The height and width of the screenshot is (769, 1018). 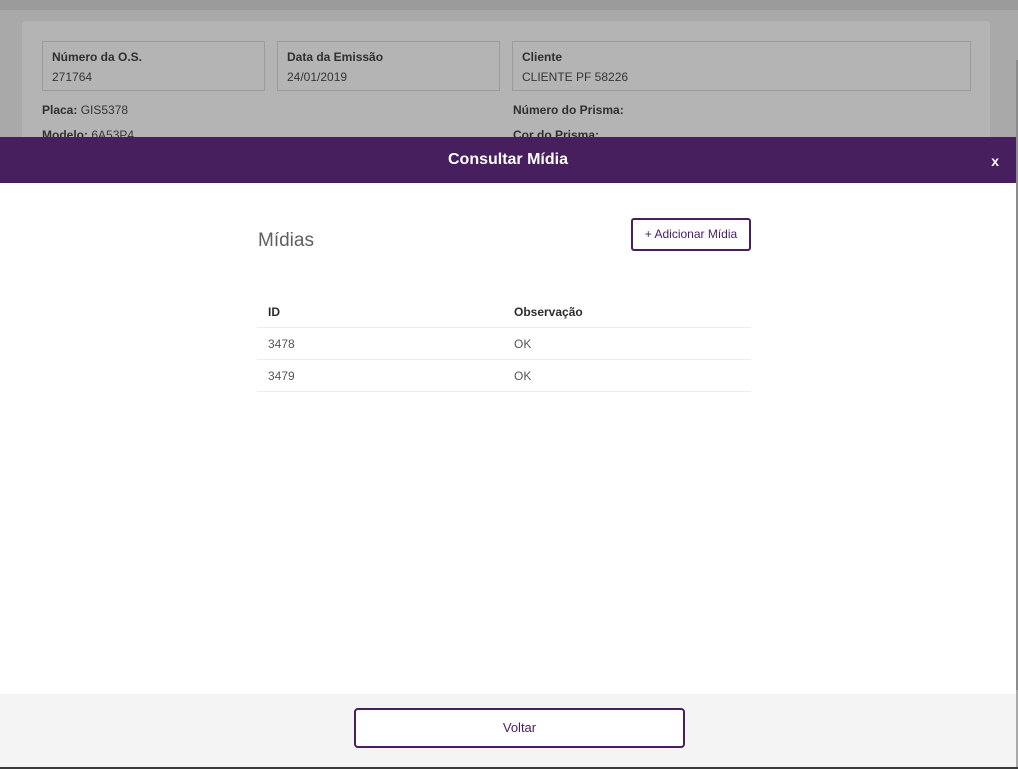 What do you see at coordinates (995, 161) in the screenshot?
I see `close-button: x` at bounding box center [995, 161].